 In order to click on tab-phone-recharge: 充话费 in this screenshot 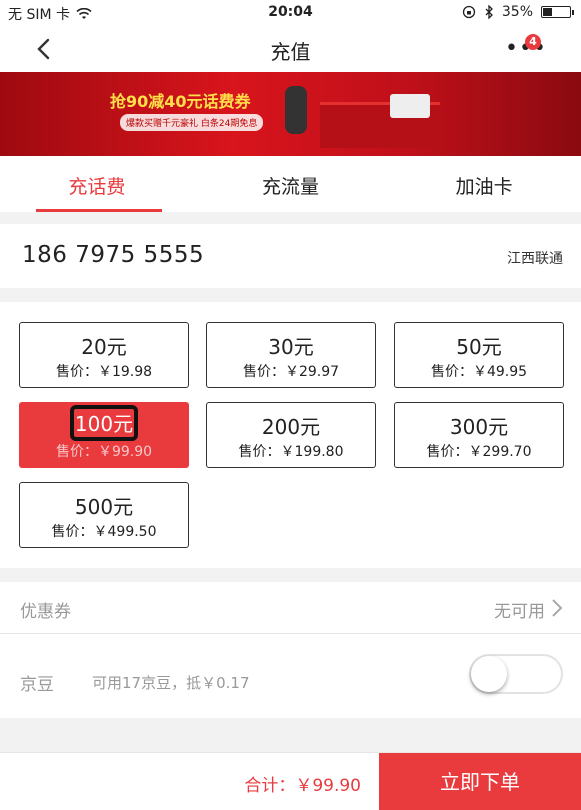, I will do `click(97, 184)`.